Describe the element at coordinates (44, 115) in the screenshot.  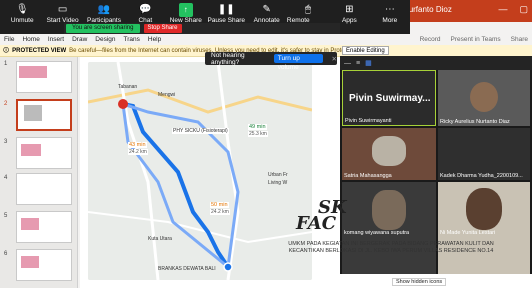
I see `slide-thumbnail-selected` at that location.